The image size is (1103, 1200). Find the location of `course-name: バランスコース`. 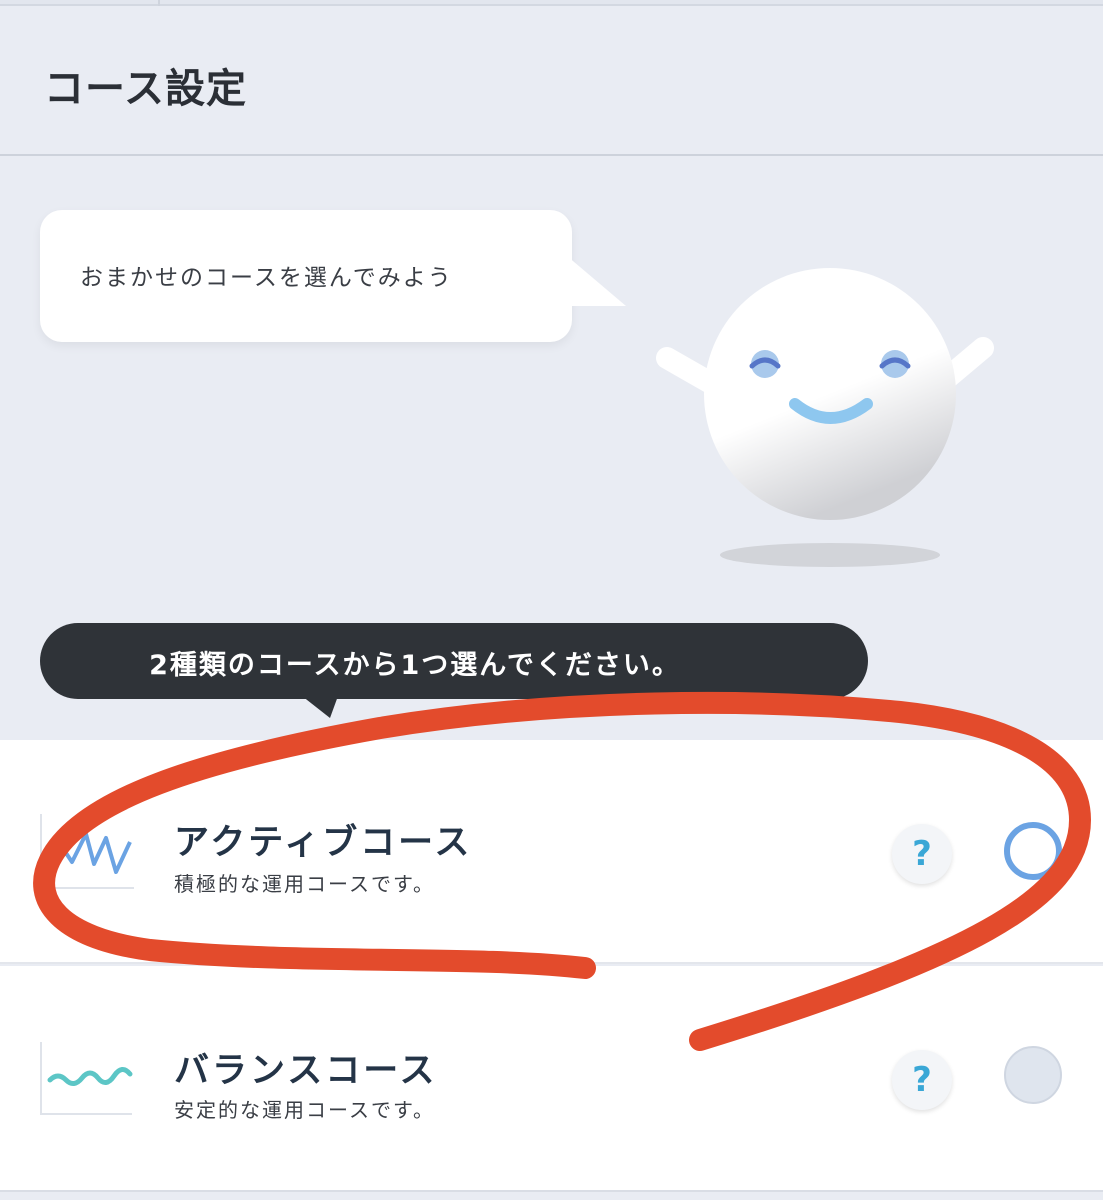

course-name: バランスコース is located at coordinates (306, 1071).